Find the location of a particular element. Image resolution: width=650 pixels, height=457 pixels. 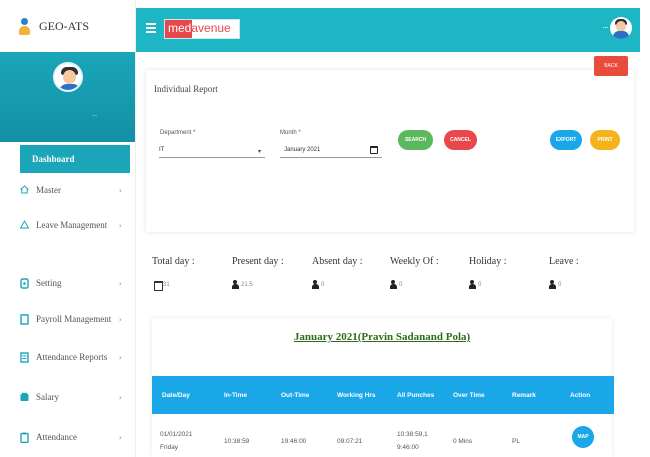

table-header is located at coordinates (383, 395).